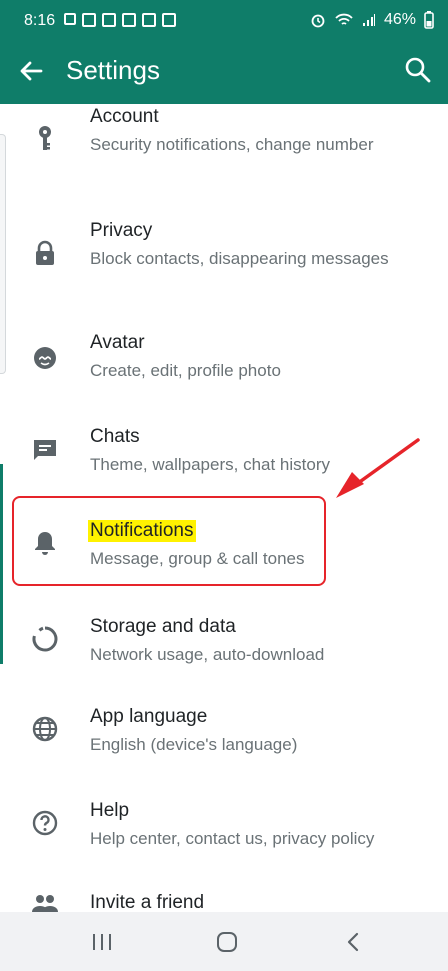  I want to click on settings-item-avatar: Avatar Create, edit, profile photo, so click(224, 361).